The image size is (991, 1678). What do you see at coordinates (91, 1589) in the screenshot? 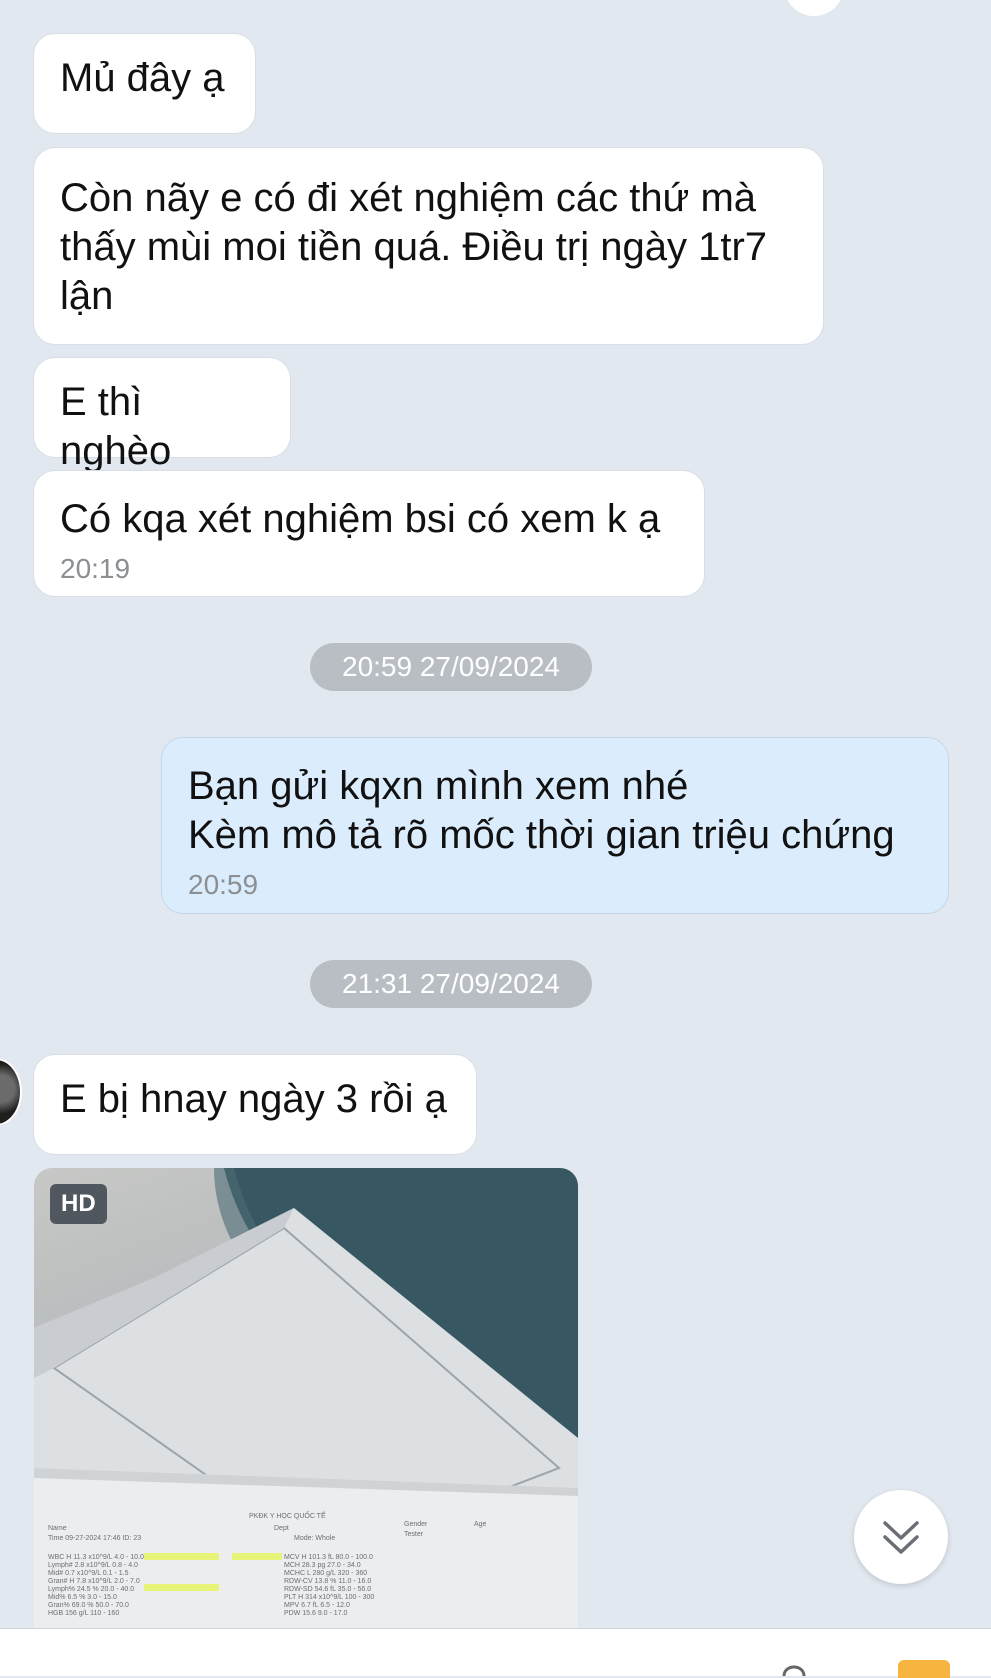
I see `report-row: Lymph% 24.5 % 20.0 - 40.0` at bounding box center [91, 1589].